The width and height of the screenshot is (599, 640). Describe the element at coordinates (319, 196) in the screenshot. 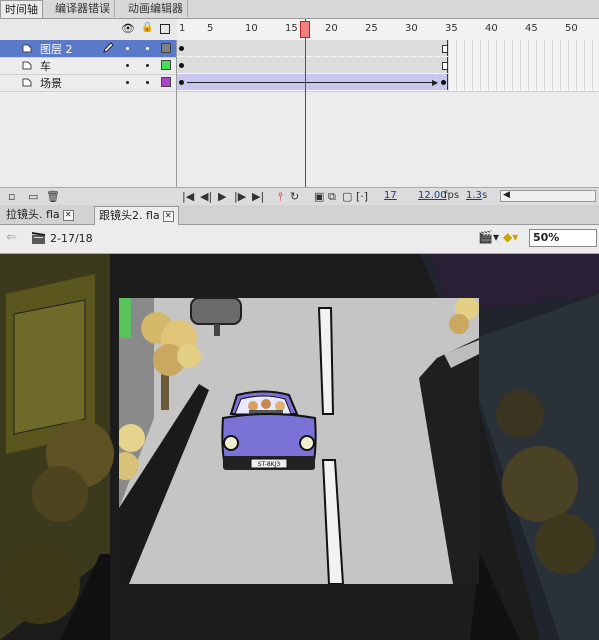

I see `onion-skin-icon: ▣` at that location.